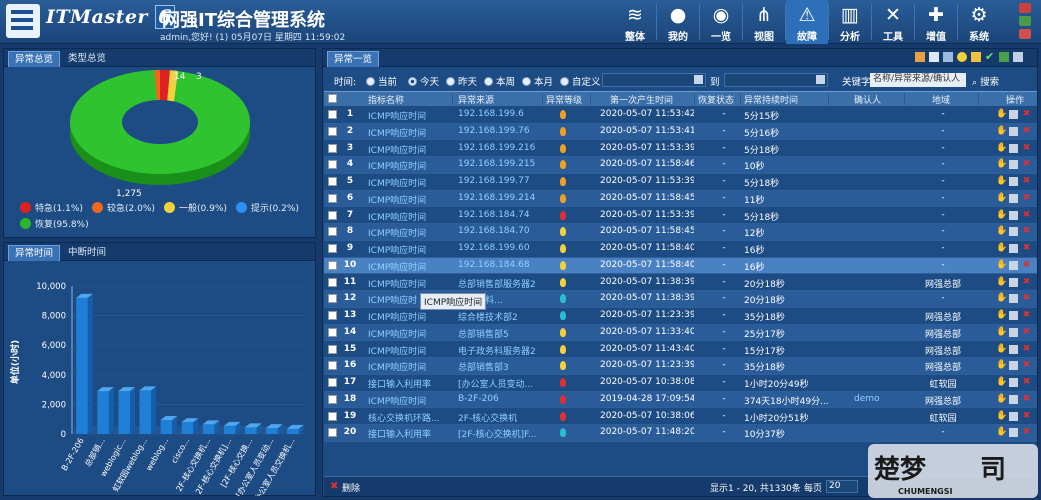 This screenshot has width=1041, height=500. Describe the element at coordinates (764, 22) in the screenshot. I see `nav-network: ⋔ 视图` at that location.